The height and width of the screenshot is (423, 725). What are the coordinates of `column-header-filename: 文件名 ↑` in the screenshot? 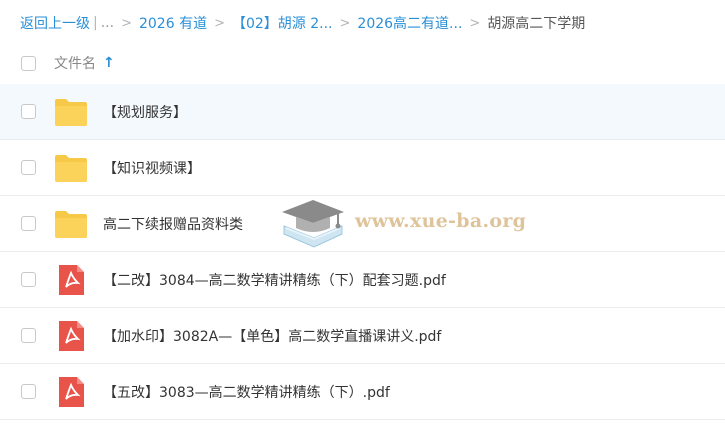 It's located at (84, 63).